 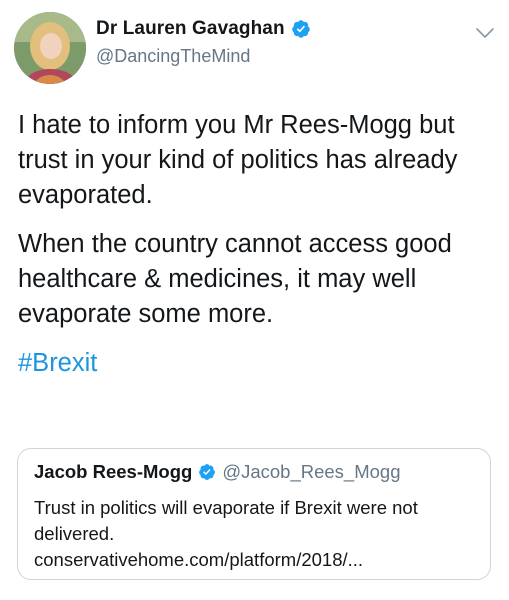 What do you see at coordinates (173, 56) in the screenshot?
I see `author-handle: @DancingTheMind` at bounding box center [173, 56].